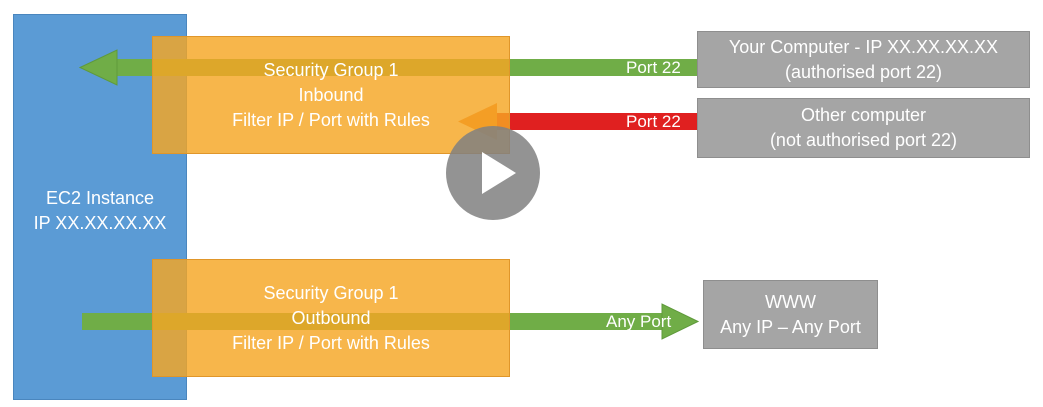 This screenshot has height=407, width=1043. Describe the element at coordinates (653, 67) in the screenshot. I see `inbound-allowed-port-label: Port 22` at that location.